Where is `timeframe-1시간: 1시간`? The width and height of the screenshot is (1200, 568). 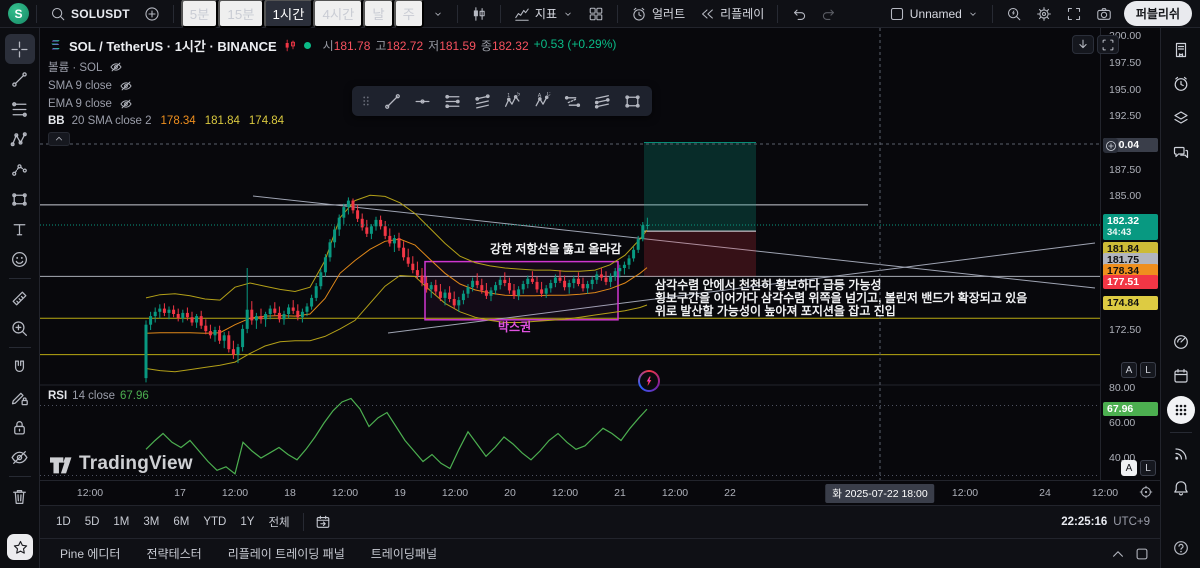
timeframe-1시간: 1시간 is located at coordinates (288, 14).